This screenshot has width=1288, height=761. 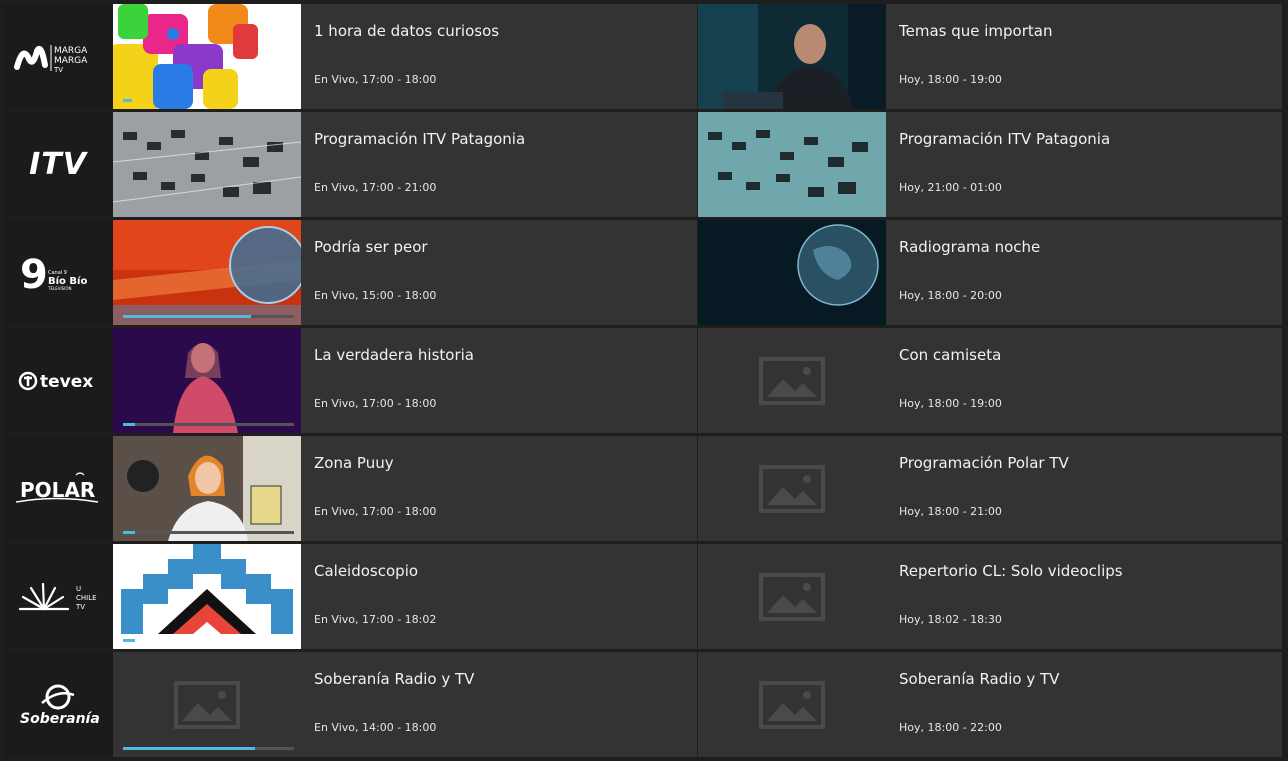 I want to click on channel-logo-tevex: tevex, so click(x=58, y=380).